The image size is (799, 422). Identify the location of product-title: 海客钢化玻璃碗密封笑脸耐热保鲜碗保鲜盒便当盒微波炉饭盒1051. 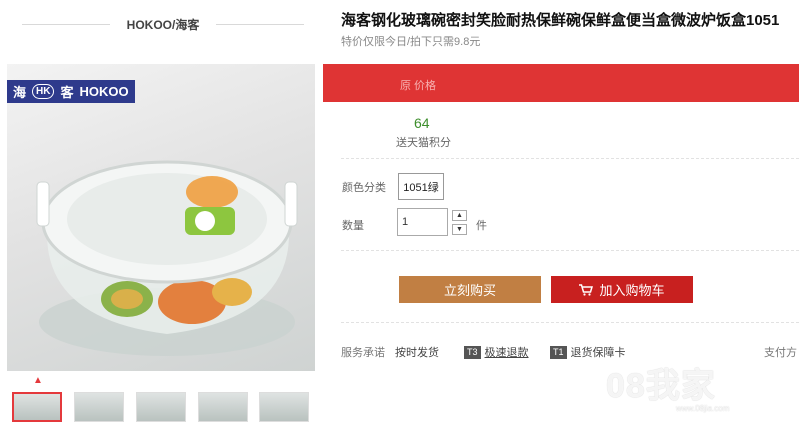
(560, 20).